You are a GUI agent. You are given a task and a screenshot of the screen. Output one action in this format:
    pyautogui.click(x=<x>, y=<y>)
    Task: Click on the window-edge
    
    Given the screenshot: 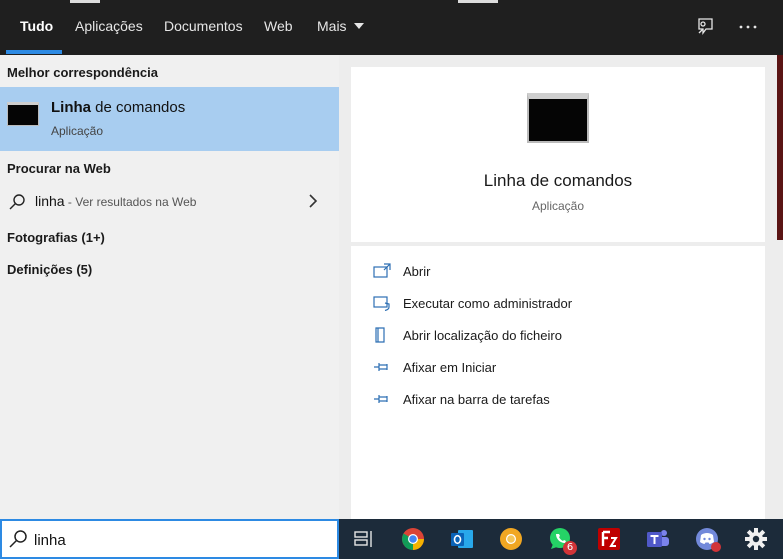 What is the action you would take?
    pyautogui.click(x=780, y=147)
    